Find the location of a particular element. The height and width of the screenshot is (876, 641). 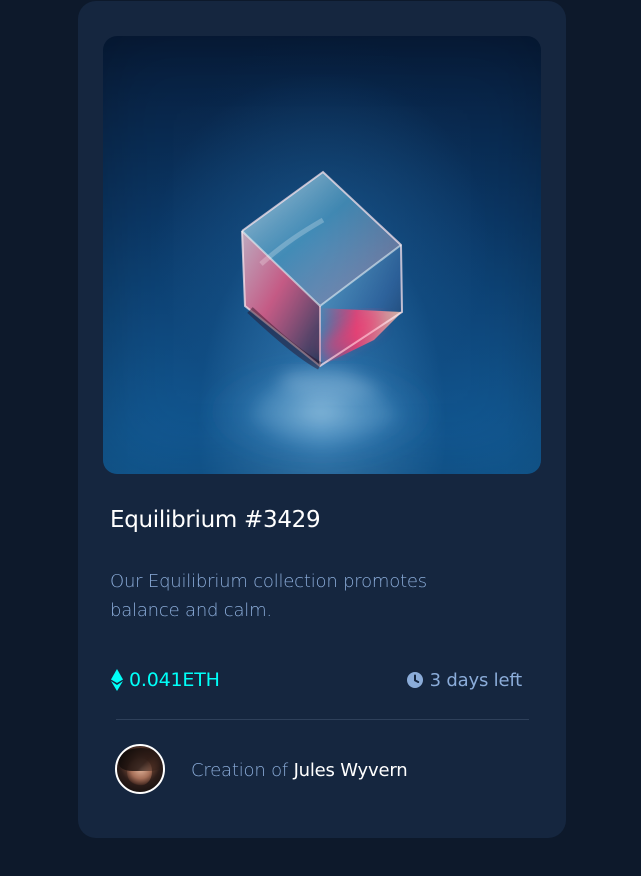

time-remaining: 3 days left is located at coordinates (464, 680).